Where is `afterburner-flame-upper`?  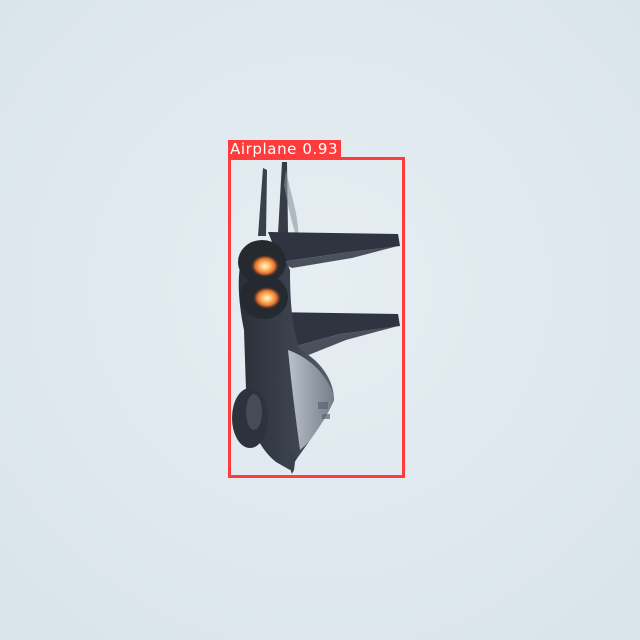 afterburner-flame-upper is located at coordinates (265, 266).